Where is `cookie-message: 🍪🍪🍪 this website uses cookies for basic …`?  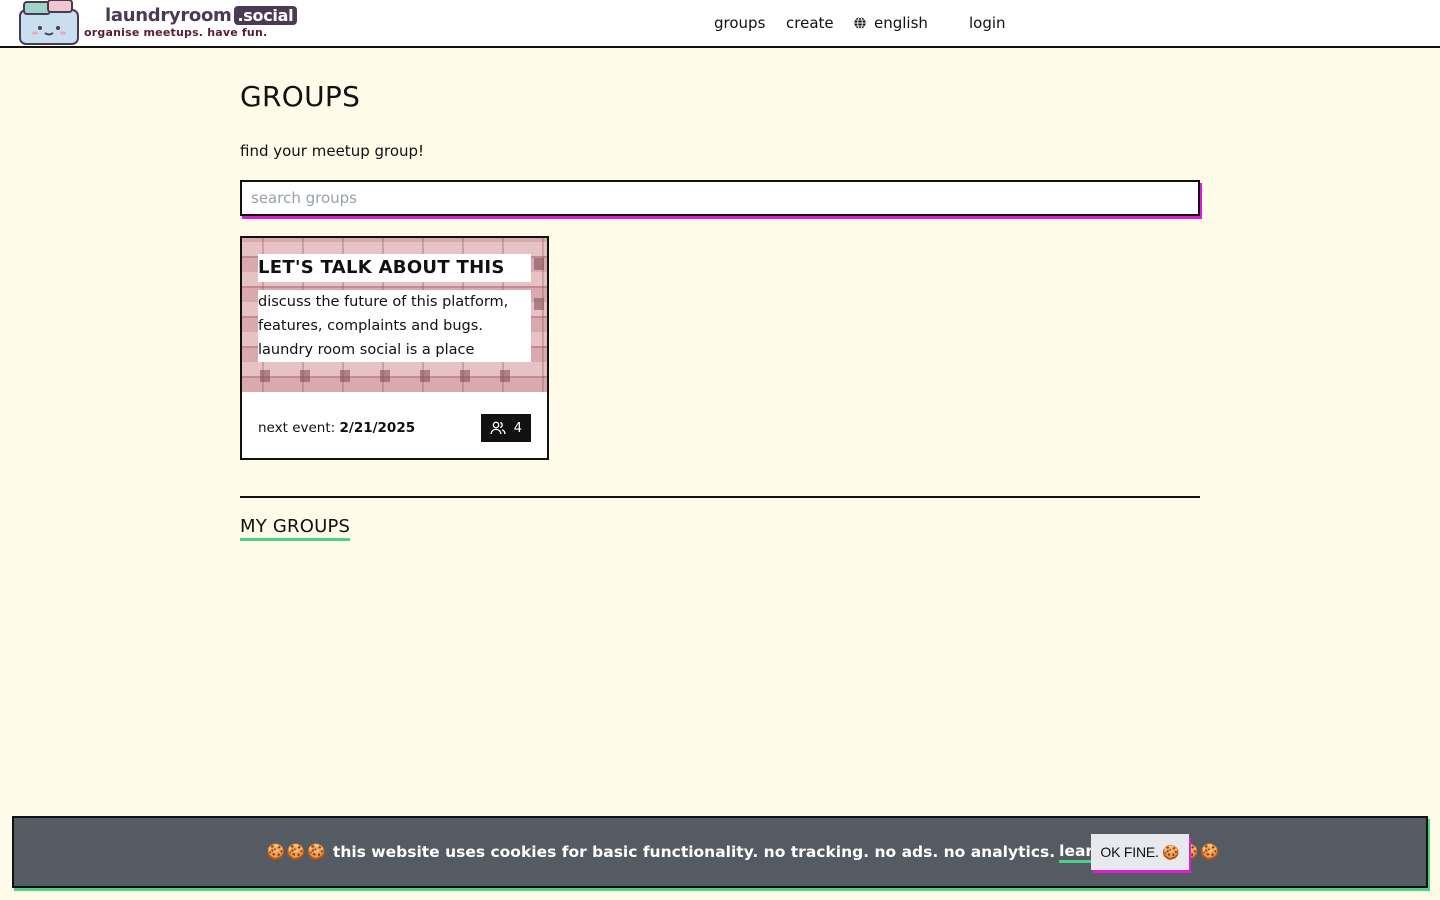
cookie-message: 🍪🍪🍪 this website uses cookies for basic … is located at coordinates (743, 852).